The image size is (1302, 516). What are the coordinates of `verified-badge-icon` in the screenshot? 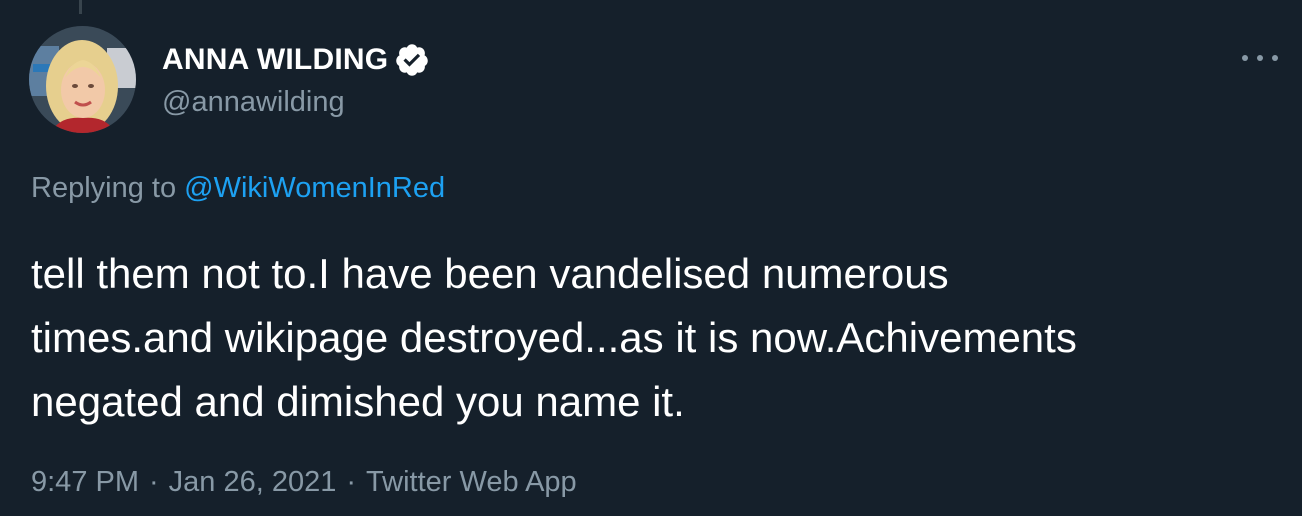 It's located at (412, 60).